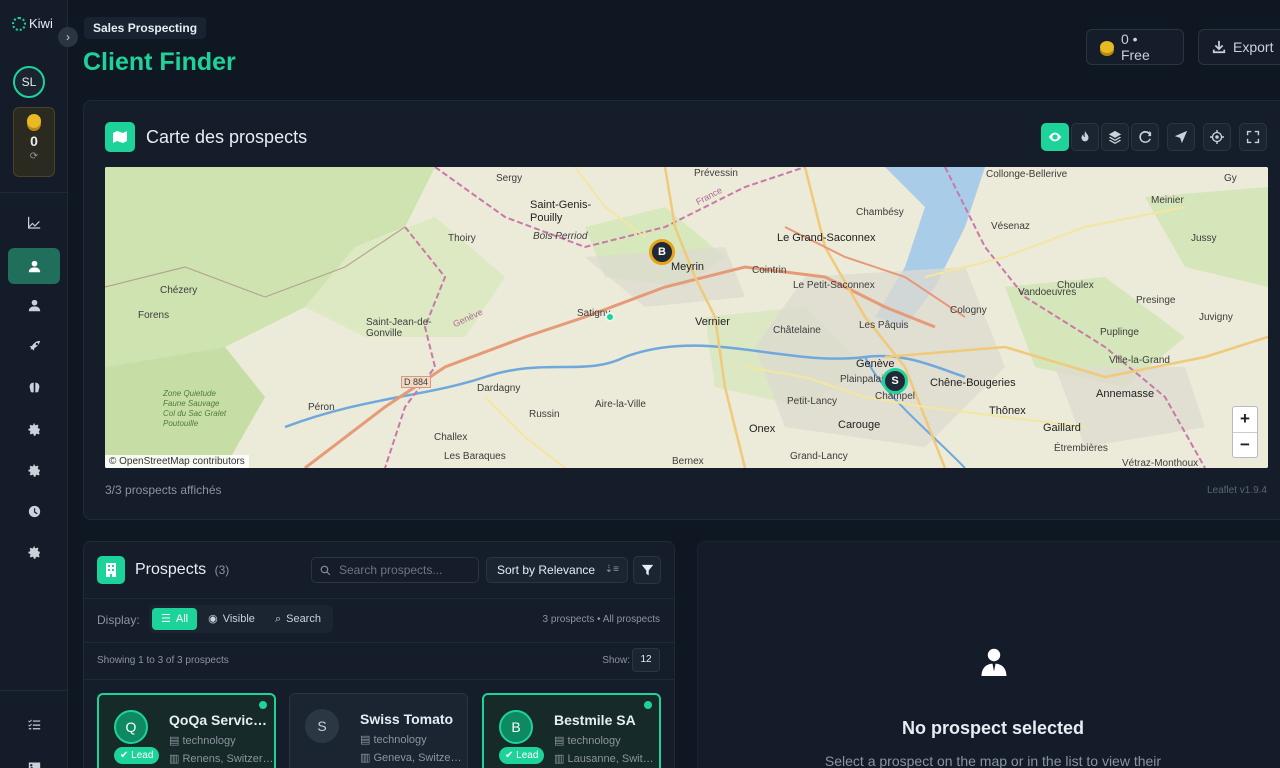 Image resolution: width=1280 pixels, height=768 pixels. Describe the element at coordinates (895, 381) in the screenshot. I see `map-marker-s: S` at that location.